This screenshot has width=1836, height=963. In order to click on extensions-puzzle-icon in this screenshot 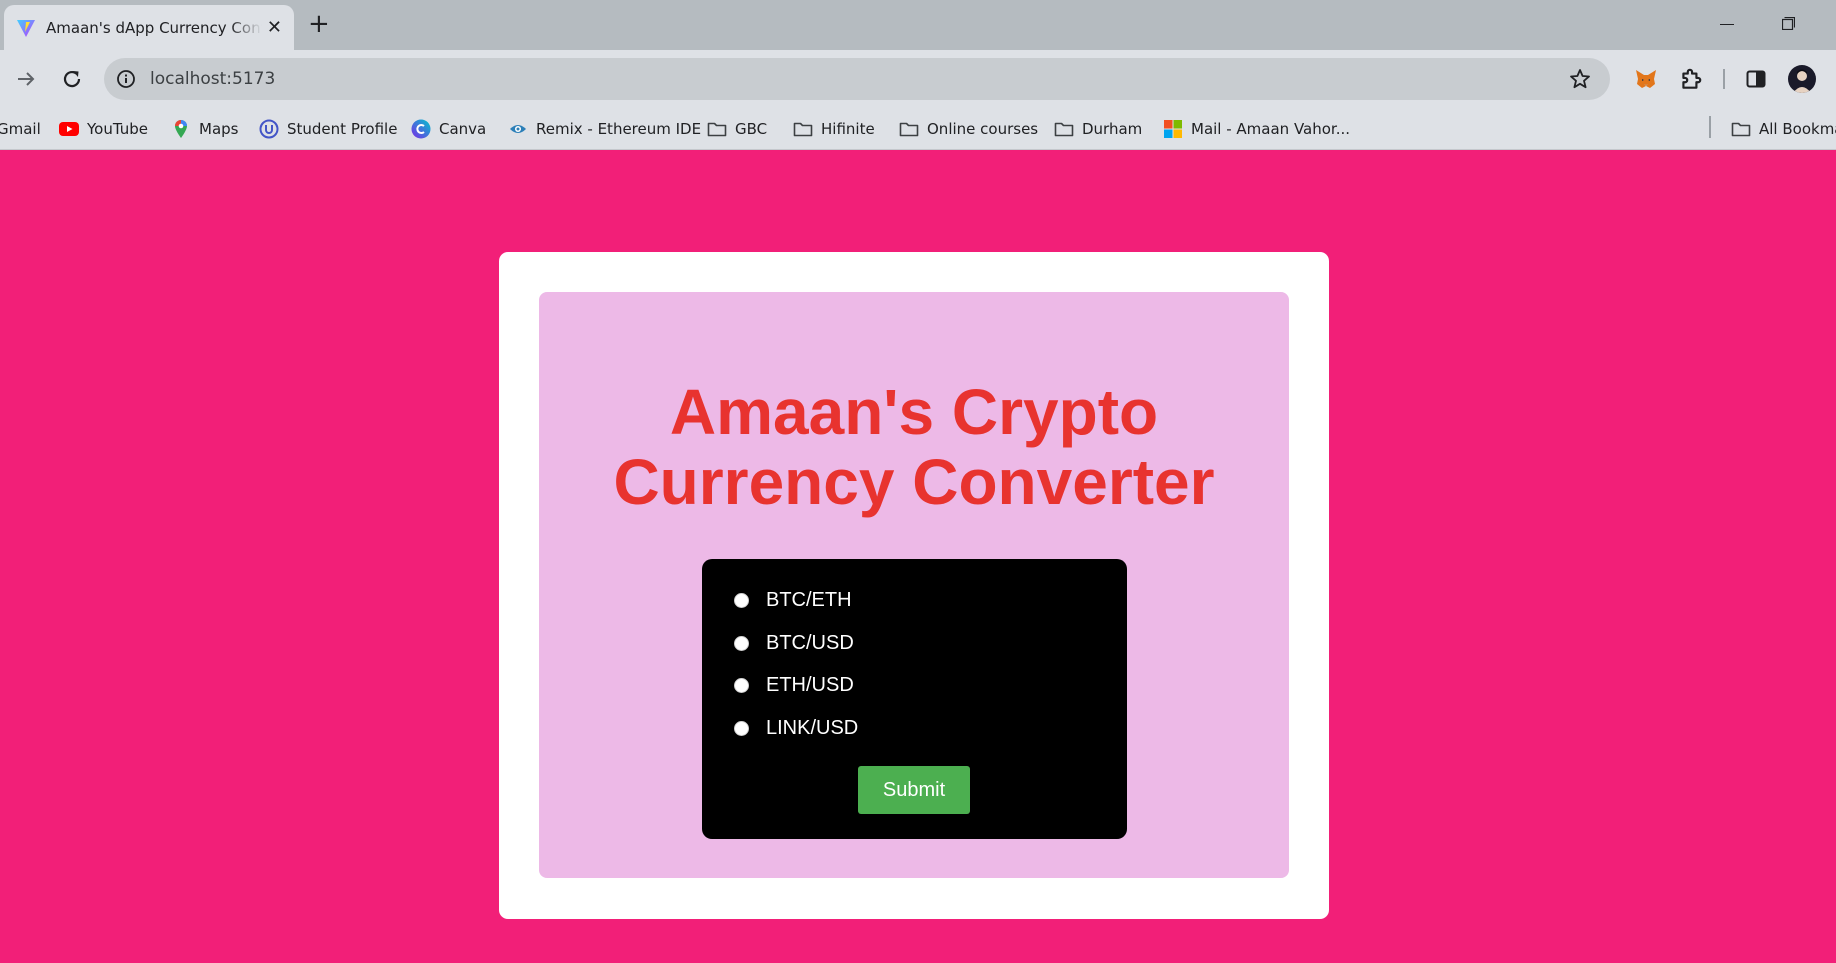, I will do `click(1691, 79)`.